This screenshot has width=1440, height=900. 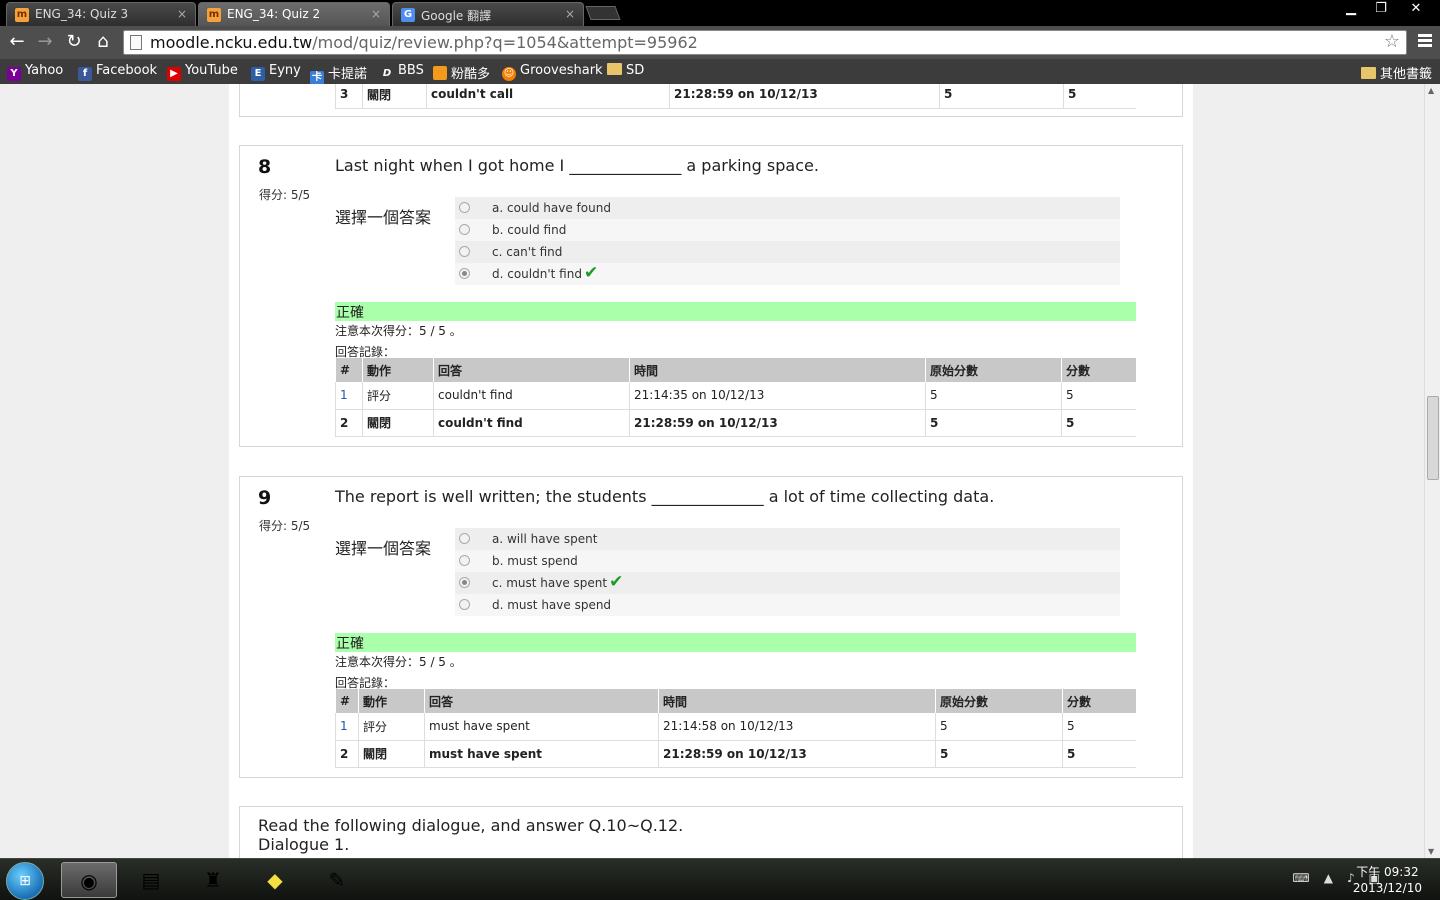 What do you see at coordinates (1431, 851) in the screenshot?
I see `scroll-down-icon: ▼` at bounding box center [1431, 851].